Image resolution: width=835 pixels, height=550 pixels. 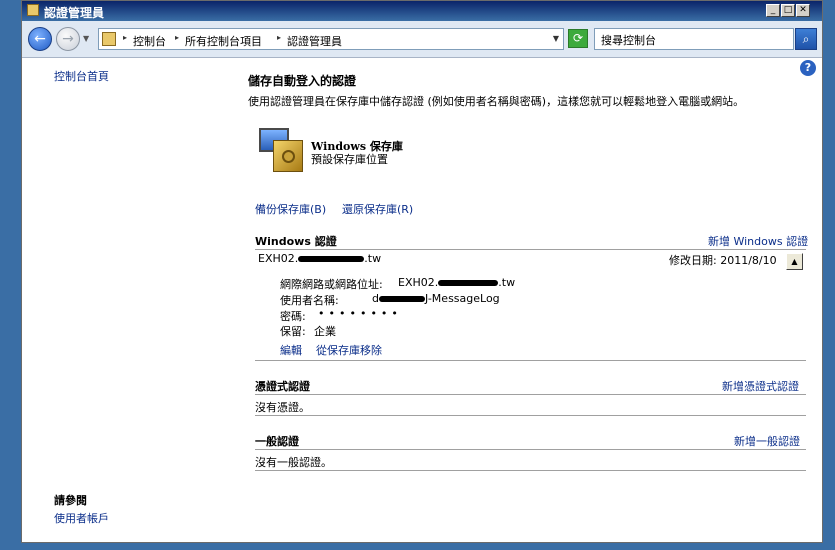 What do you see at coordinates (68, 39) in the screenshot?
I see `forward-arrow-icon: →` at bounding box center [68, 39].